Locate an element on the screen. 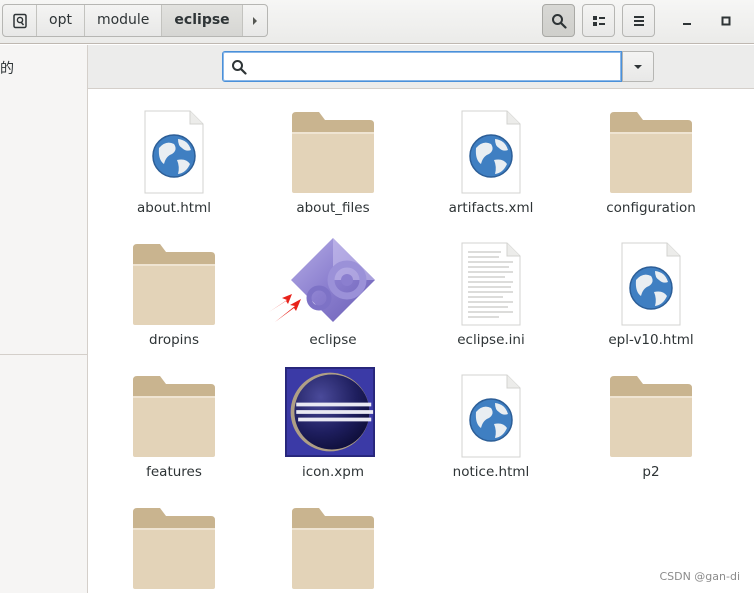 The height and width of the screenshot is (593, 754). sidebar-divider is located at coordinates (43, 354).